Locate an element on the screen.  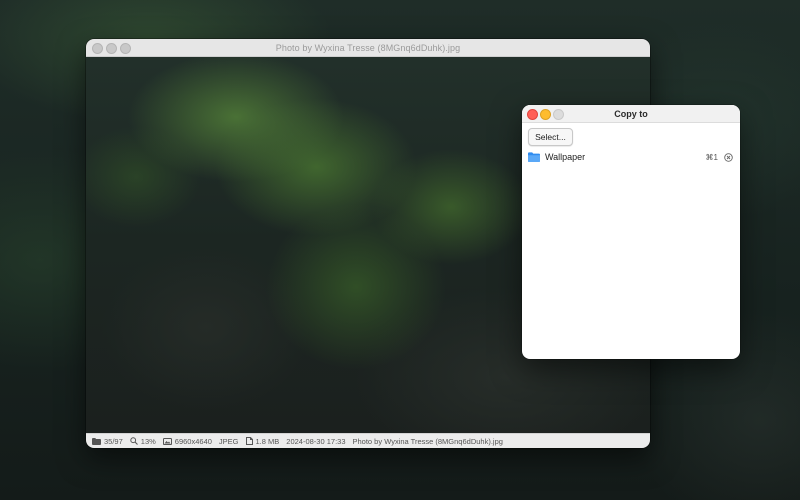
viewer-titlebar: Photo by Wyxina Tresse (8MGnq6dDuhk).jpg is located at coordinates (368, 48).